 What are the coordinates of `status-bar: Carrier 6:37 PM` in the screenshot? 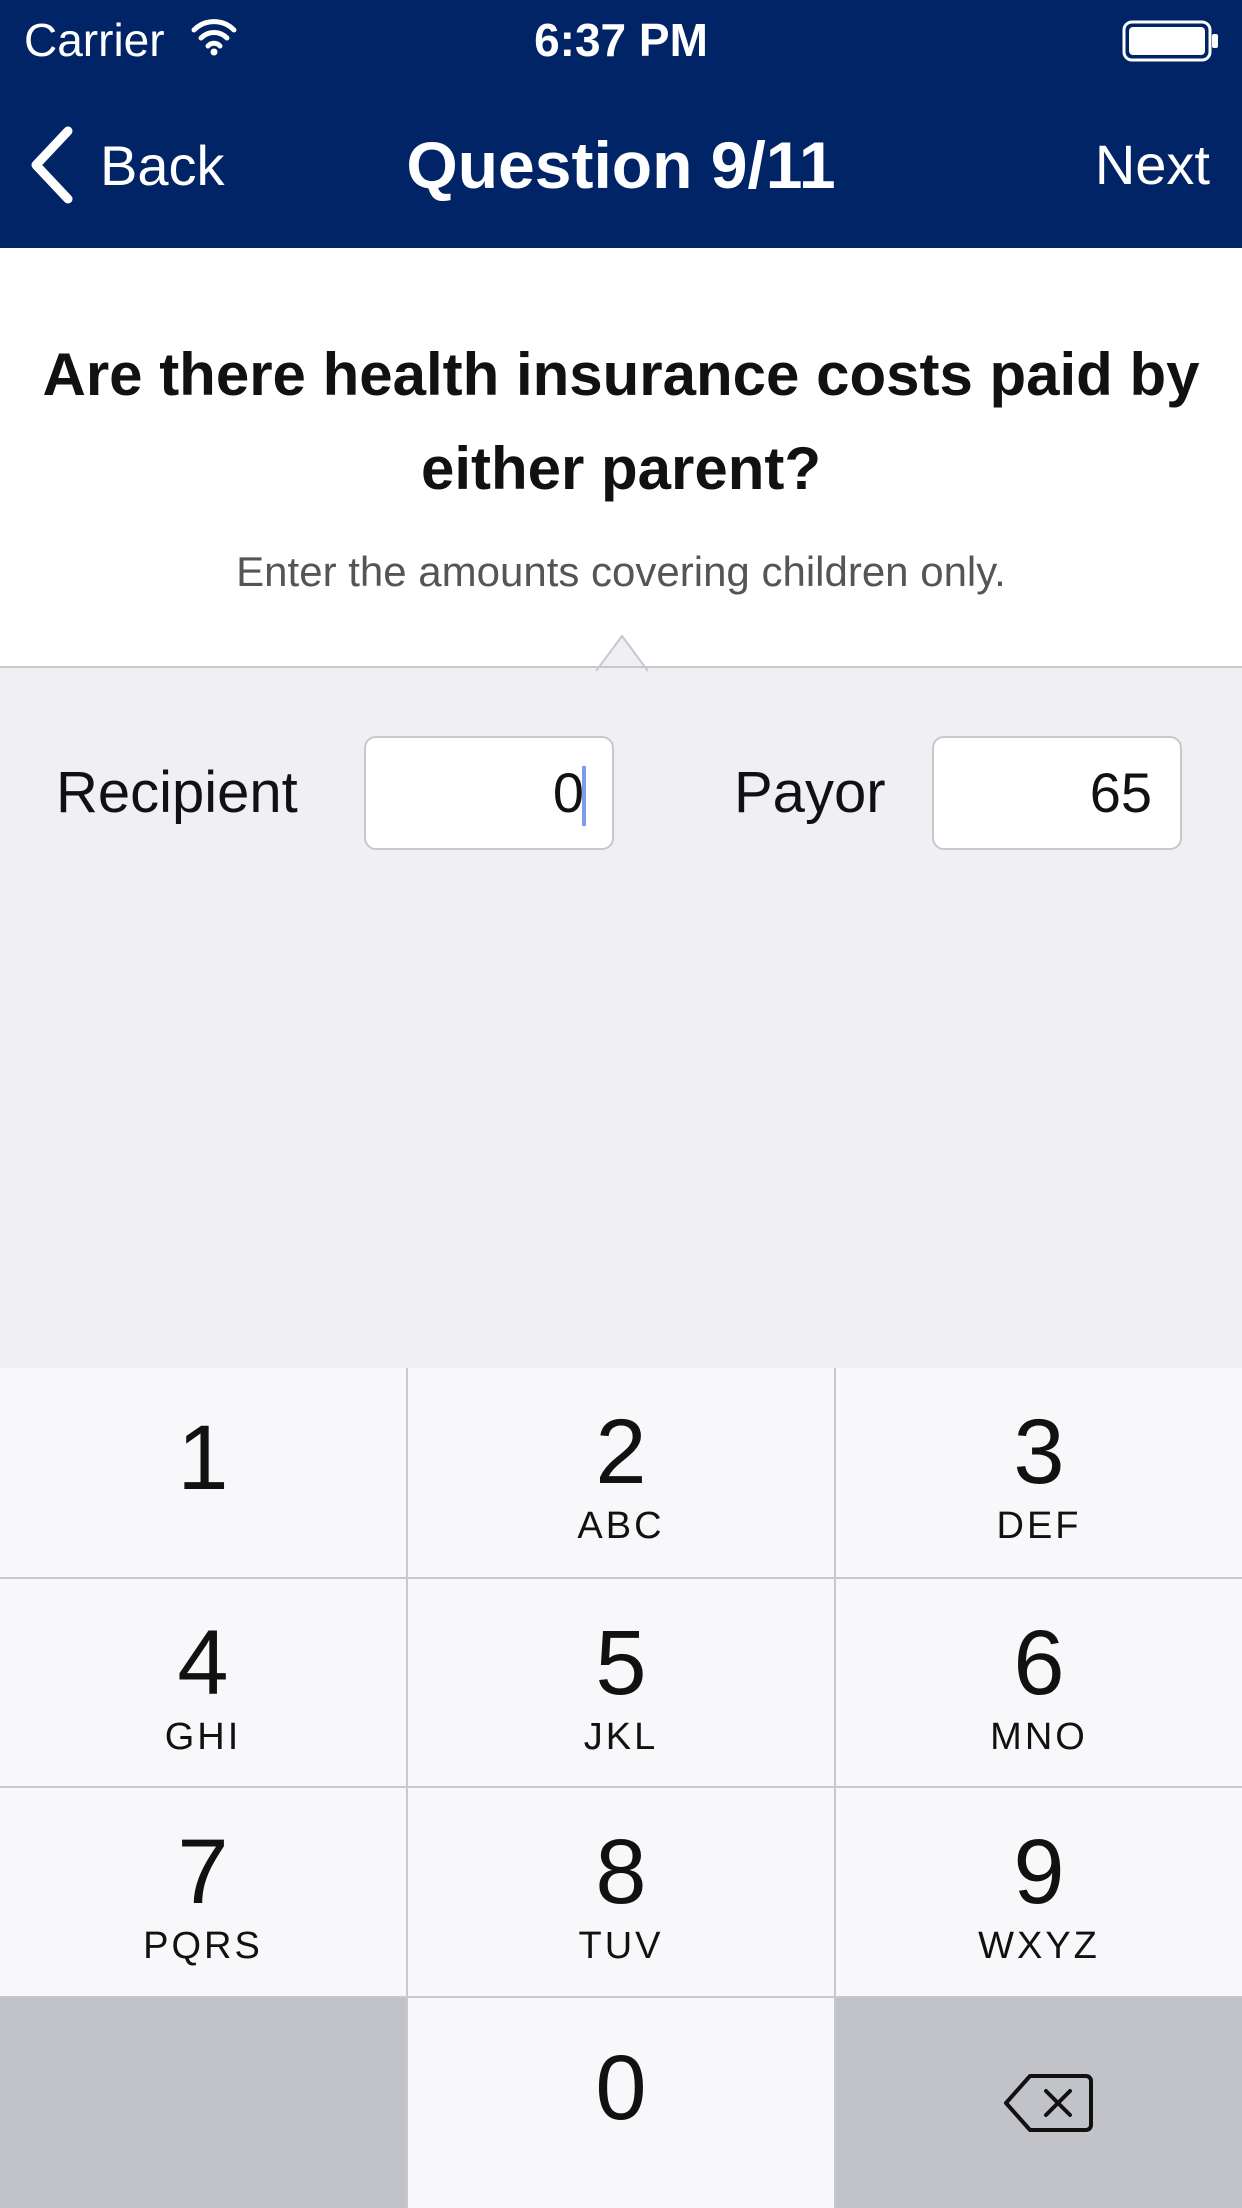 It's located at (621, 40).